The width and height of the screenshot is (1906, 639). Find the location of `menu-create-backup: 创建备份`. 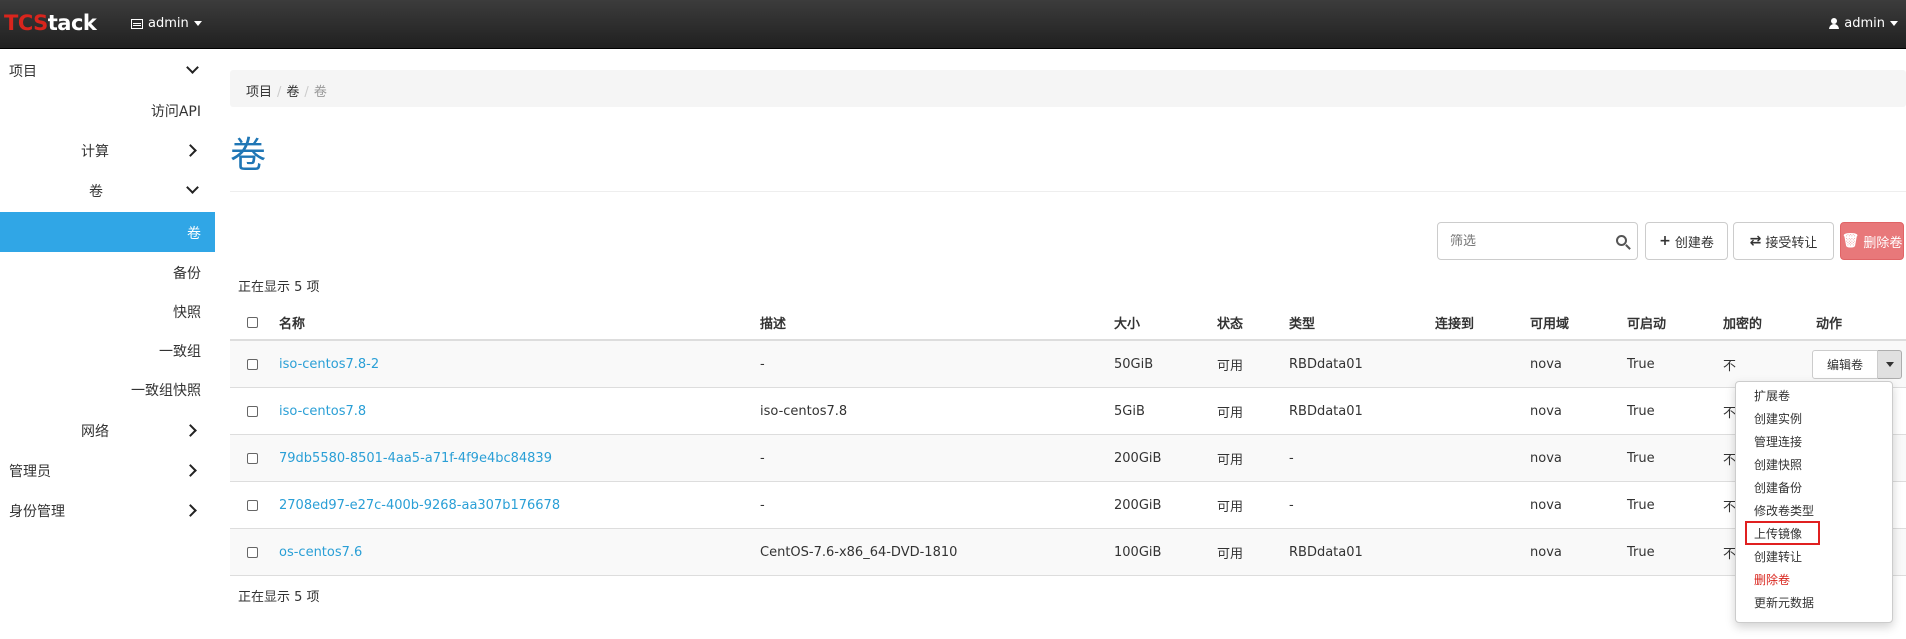

menu-create-backup: 创建备份 is located at coordinates (1814, 487).